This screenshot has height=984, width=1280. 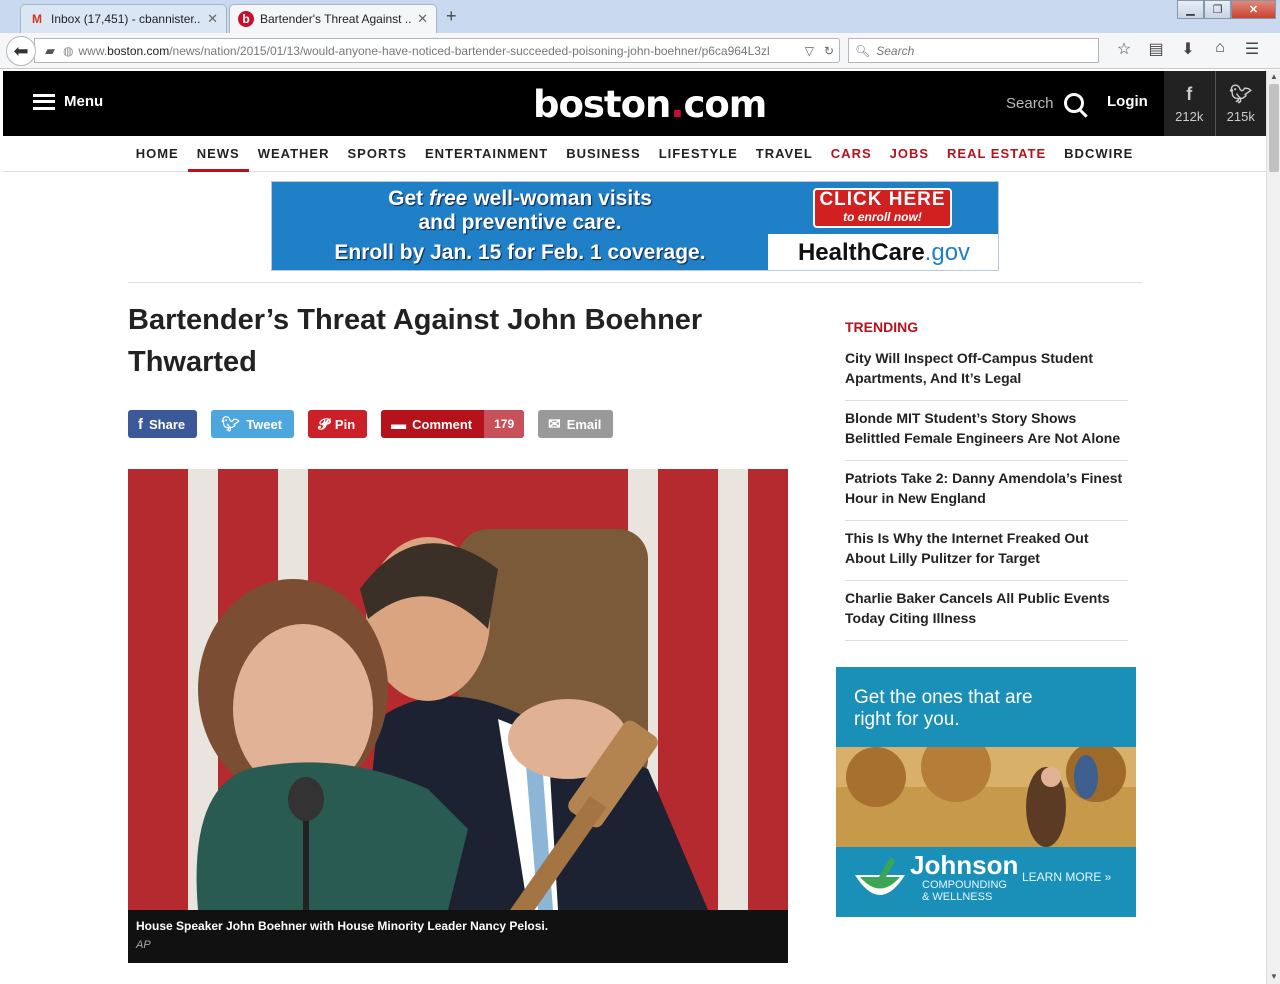 I want to click on ad-brand-subtitle: COMPOUNDING & WELLNESS, so click(x=964, y=891).